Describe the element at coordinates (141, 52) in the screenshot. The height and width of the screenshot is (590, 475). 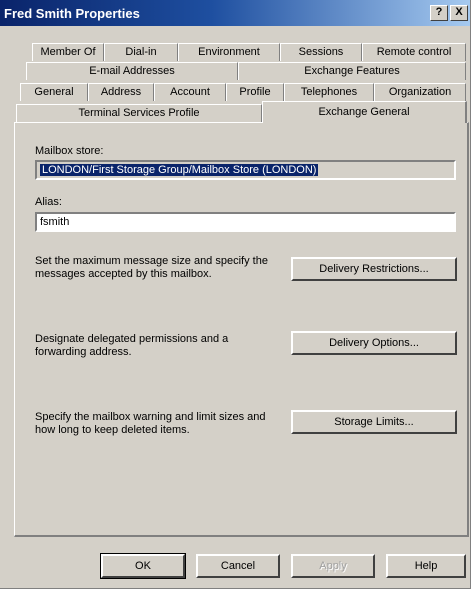
I see `tab-dial-in: Dial-in` at that location.